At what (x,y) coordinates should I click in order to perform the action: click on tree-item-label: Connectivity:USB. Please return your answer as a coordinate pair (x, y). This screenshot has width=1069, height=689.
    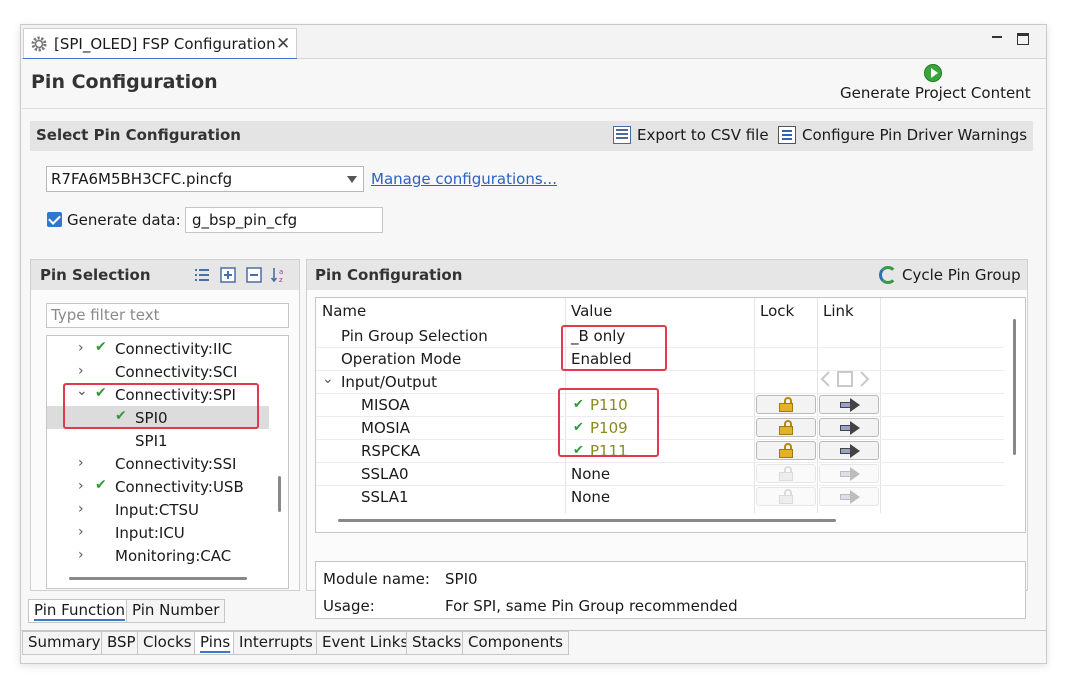
    Looking at the image, I should click on (179, 487).